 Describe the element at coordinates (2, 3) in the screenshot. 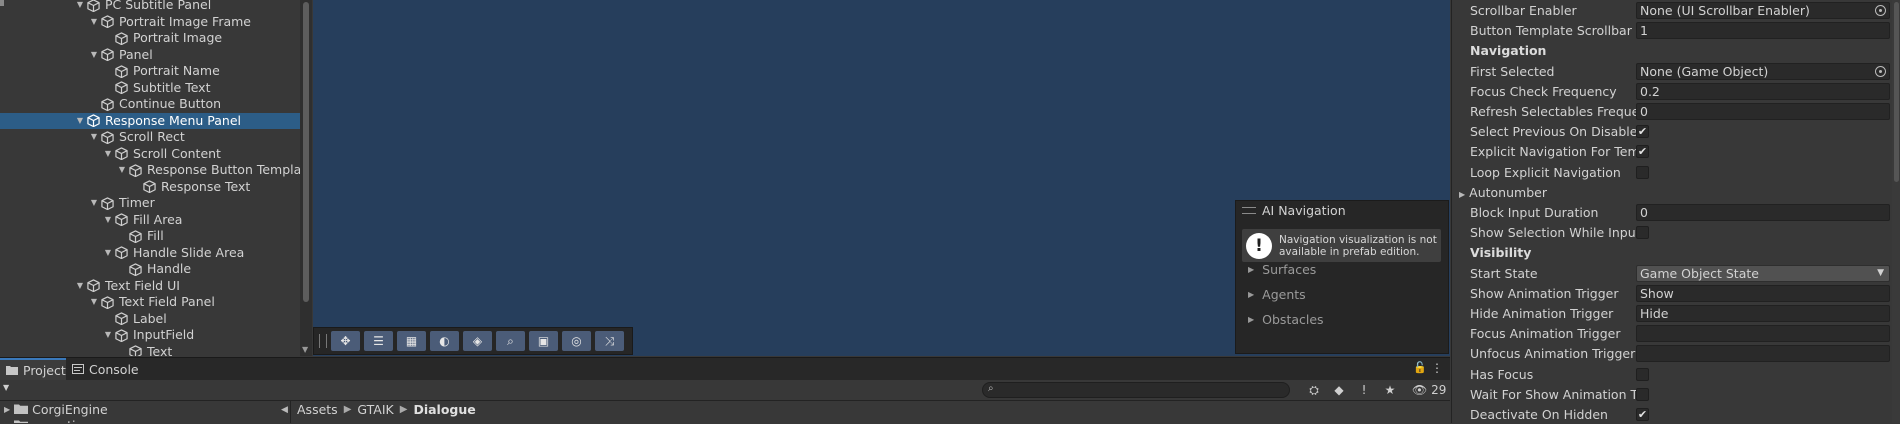

I see `hierarchy-drag-handle-icon` at that location.